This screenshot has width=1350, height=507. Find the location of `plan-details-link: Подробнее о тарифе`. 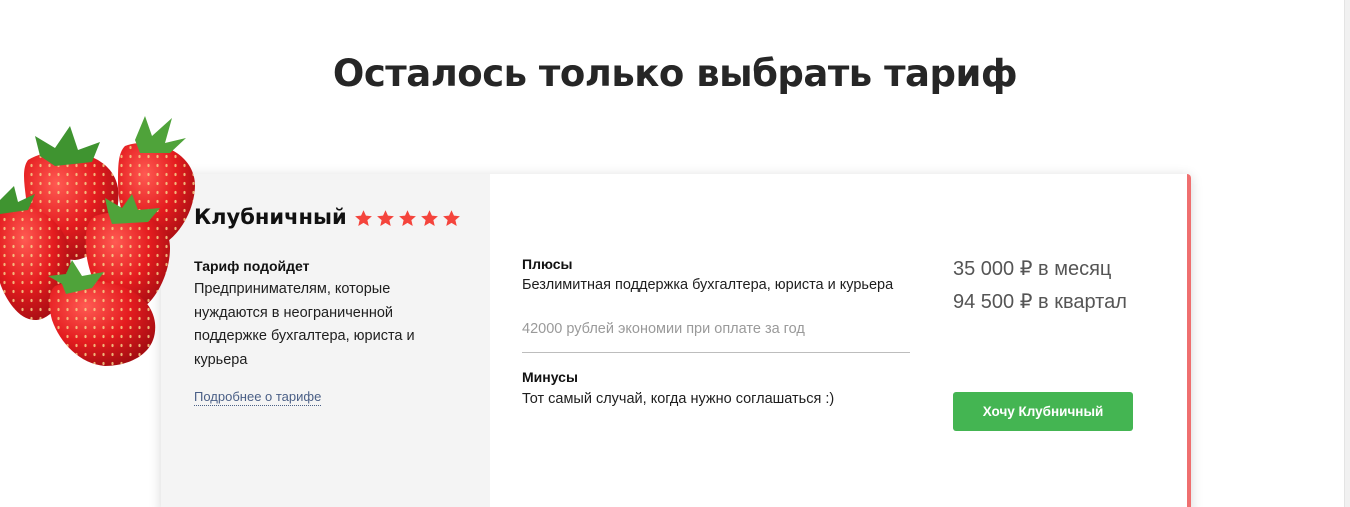

plan-details-link: Подробнее о тарифе is located at coordinates (258, 397).